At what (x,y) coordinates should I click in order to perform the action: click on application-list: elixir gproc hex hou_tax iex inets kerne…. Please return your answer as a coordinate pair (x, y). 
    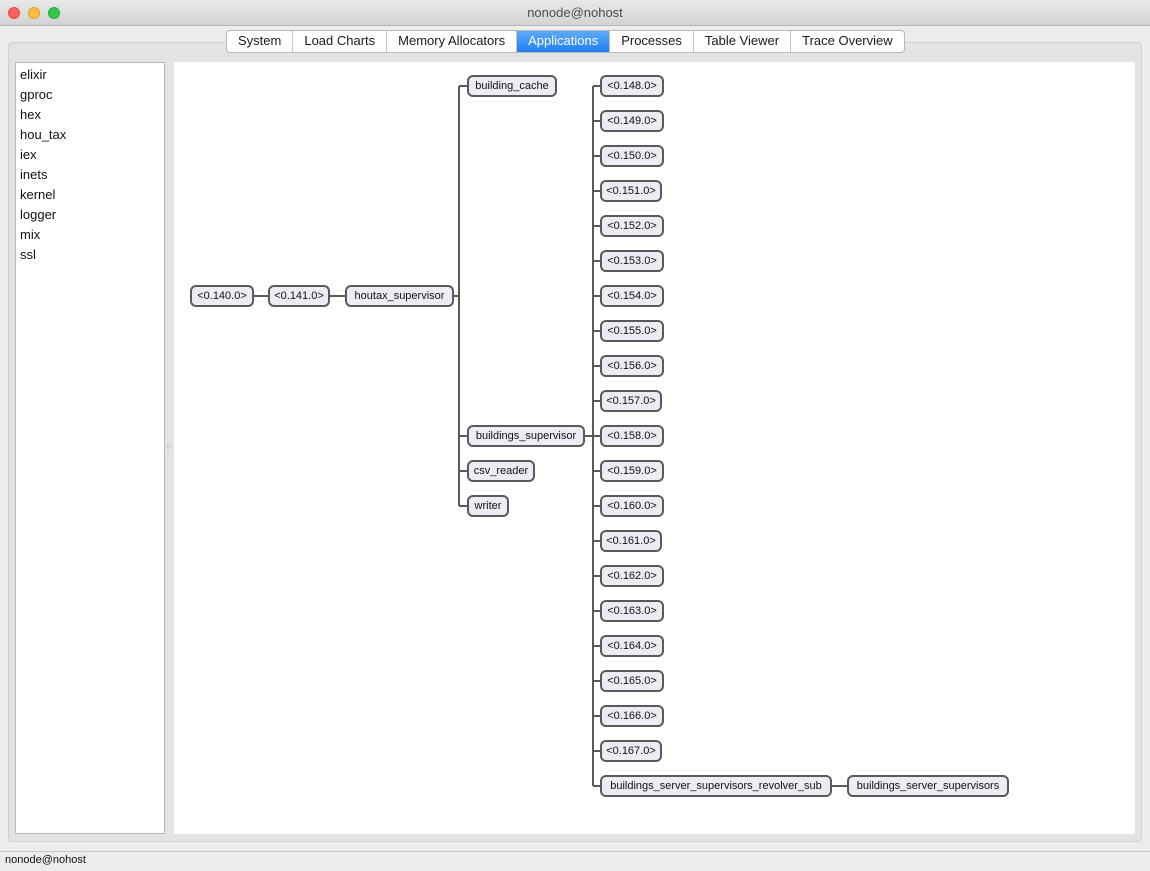
    Looking at the image, I should click on (90, 448).